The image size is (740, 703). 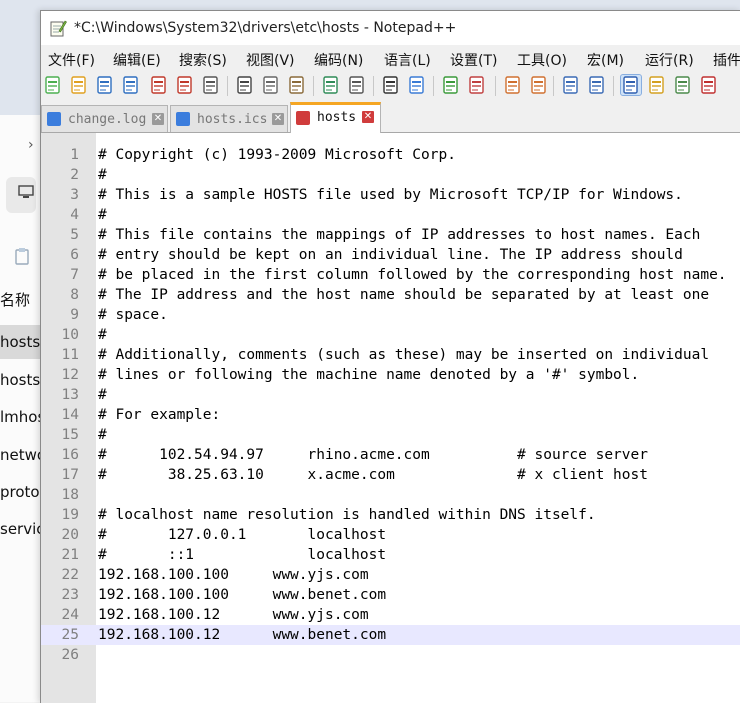 What do you see at coordinates (390, 635) in the screenshot?
I see `editor-line-current: 25 192.168.100.12 www.benet.com` at bounding box center [390, 635].